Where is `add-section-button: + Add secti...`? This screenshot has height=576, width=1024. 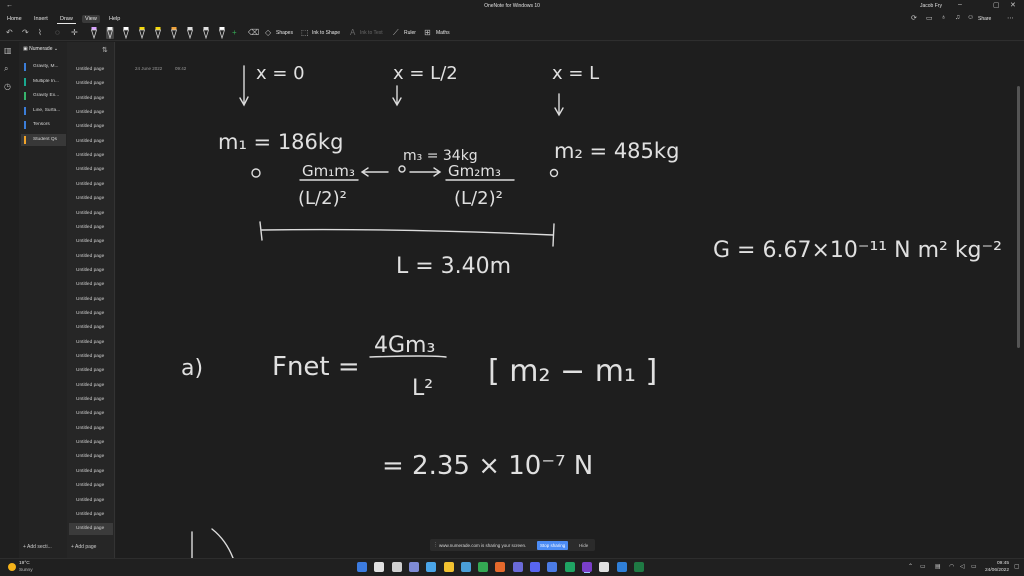 add-section-button: + Add secti... is located at coordinates (37, 547).